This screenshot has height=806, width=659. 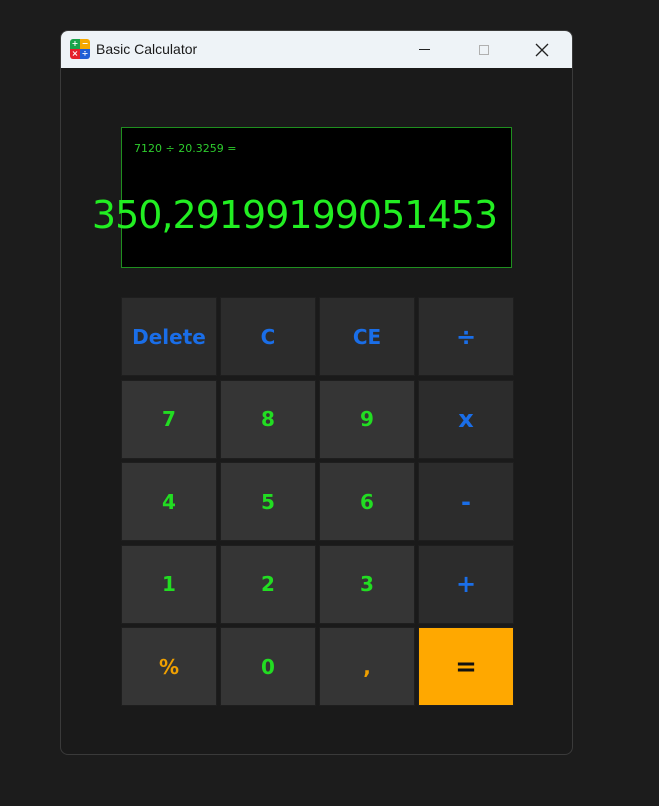 I want to click on decimal-comma-button: ,, so click(x=367, y=666).